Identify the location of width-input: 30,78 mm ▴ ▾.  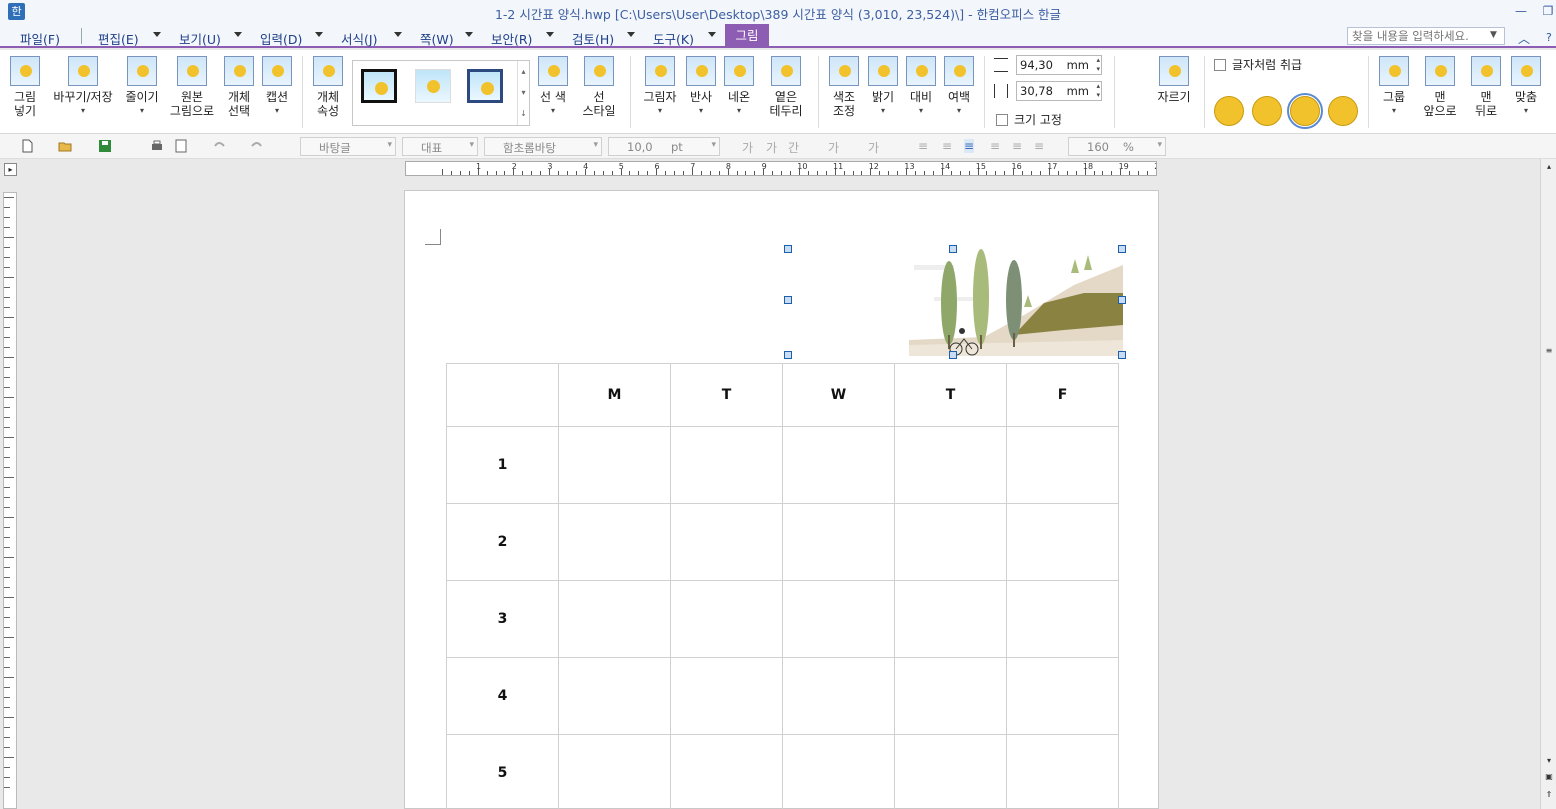
(1059, 91).